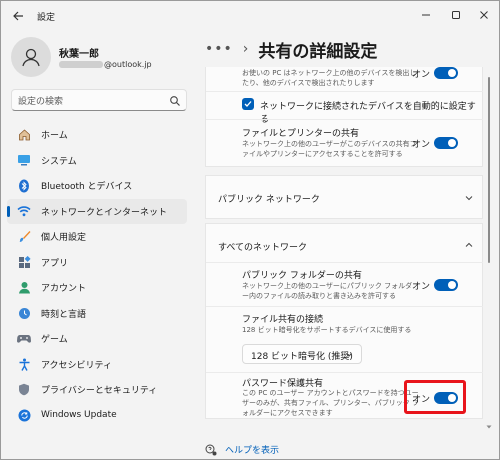 This screenshot has width=500, height=460. I want to click on help-link-row: ヘルプを表示, so click(242, 449).